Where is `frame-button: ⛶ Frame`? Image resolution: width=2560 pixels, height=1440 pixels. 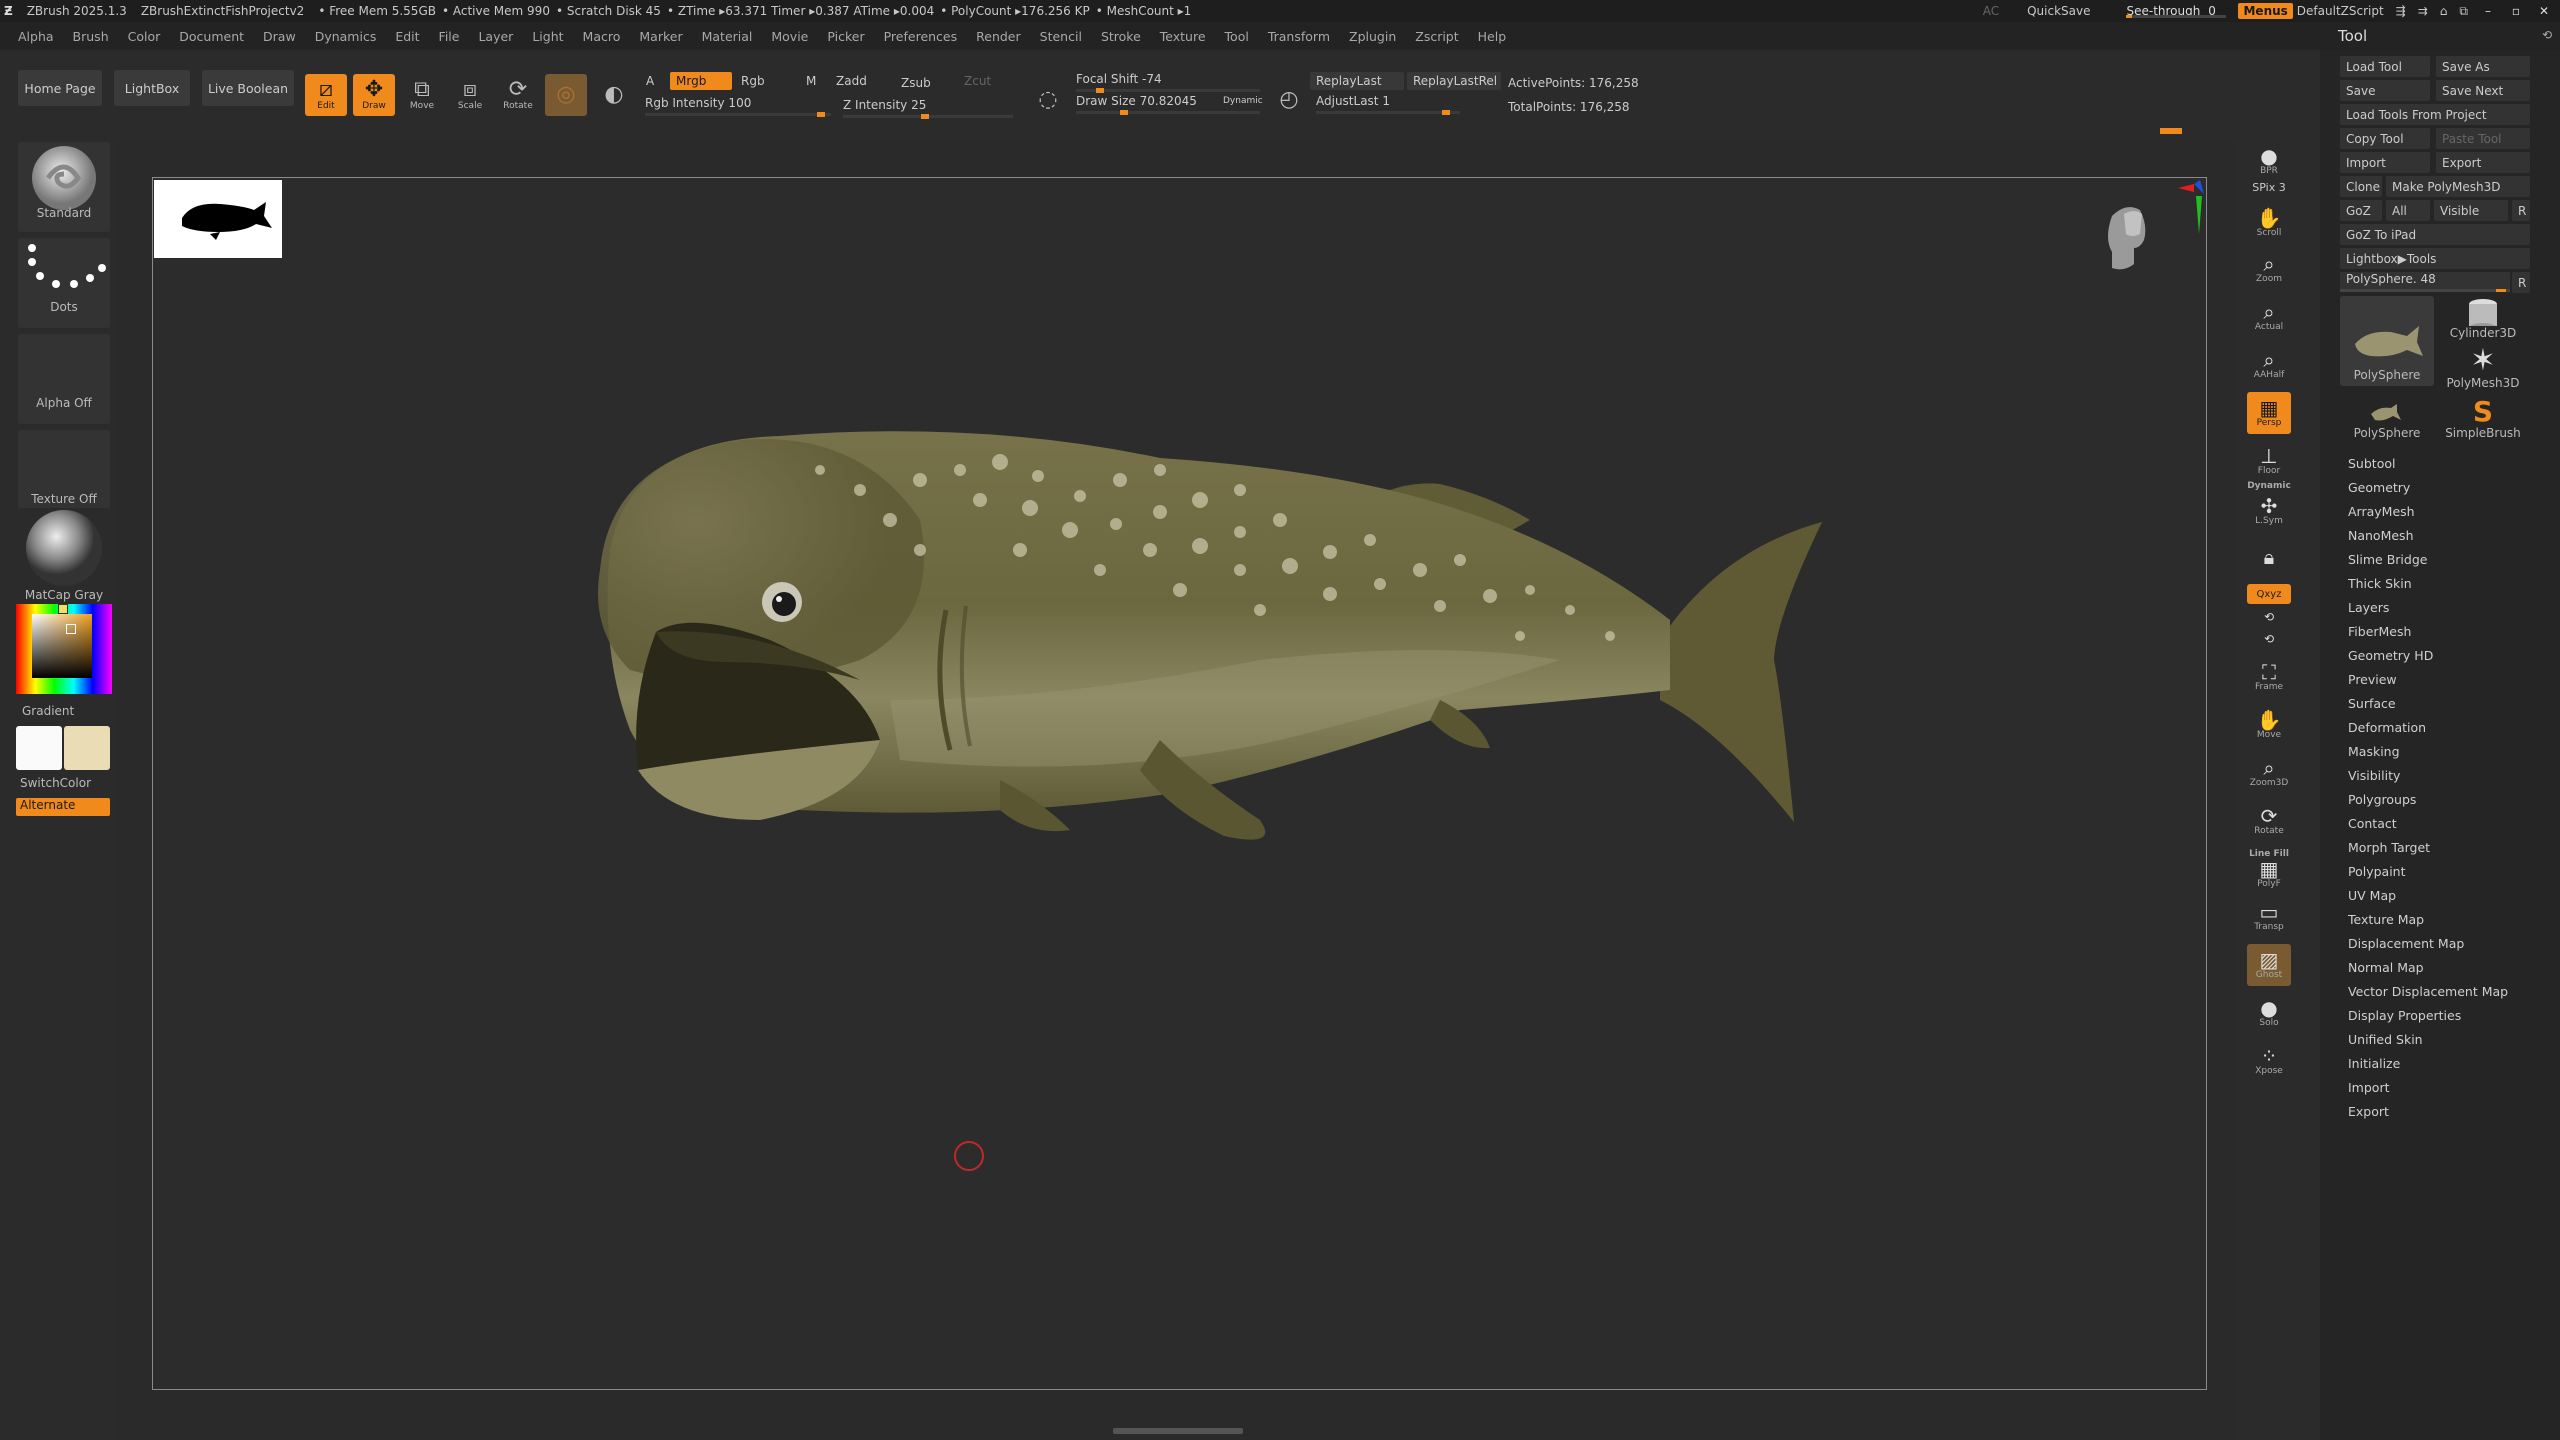 frame-button: ⛶ Frame is located at coordinates (2269, 677).